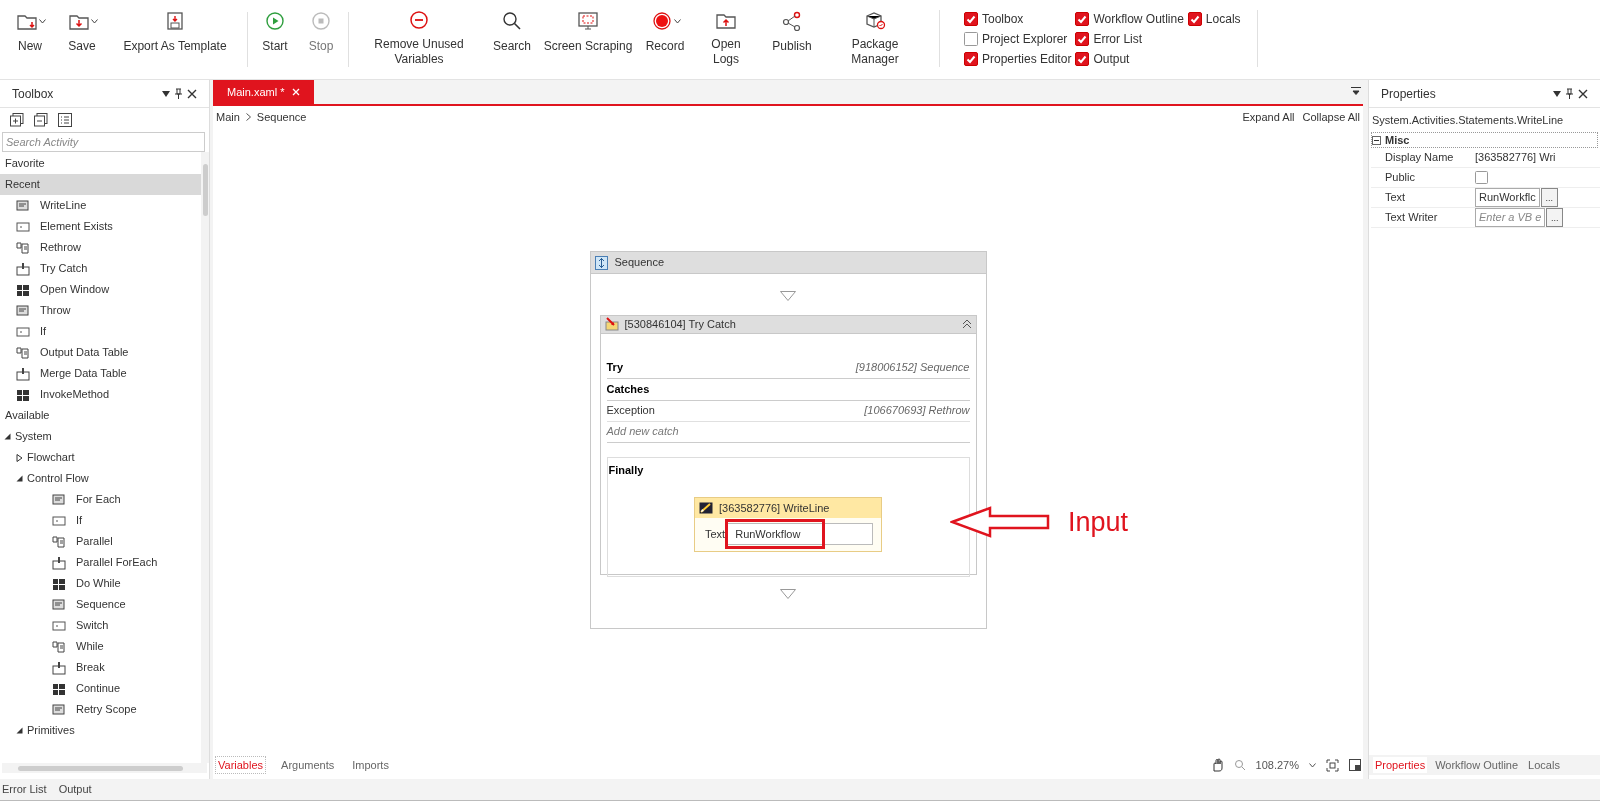 This screenshot has height=801, width=1600. Describe the element at coordinates (912, 367) in the screenshot. I see `activity-reference: [918006152] Sequence` at that location.